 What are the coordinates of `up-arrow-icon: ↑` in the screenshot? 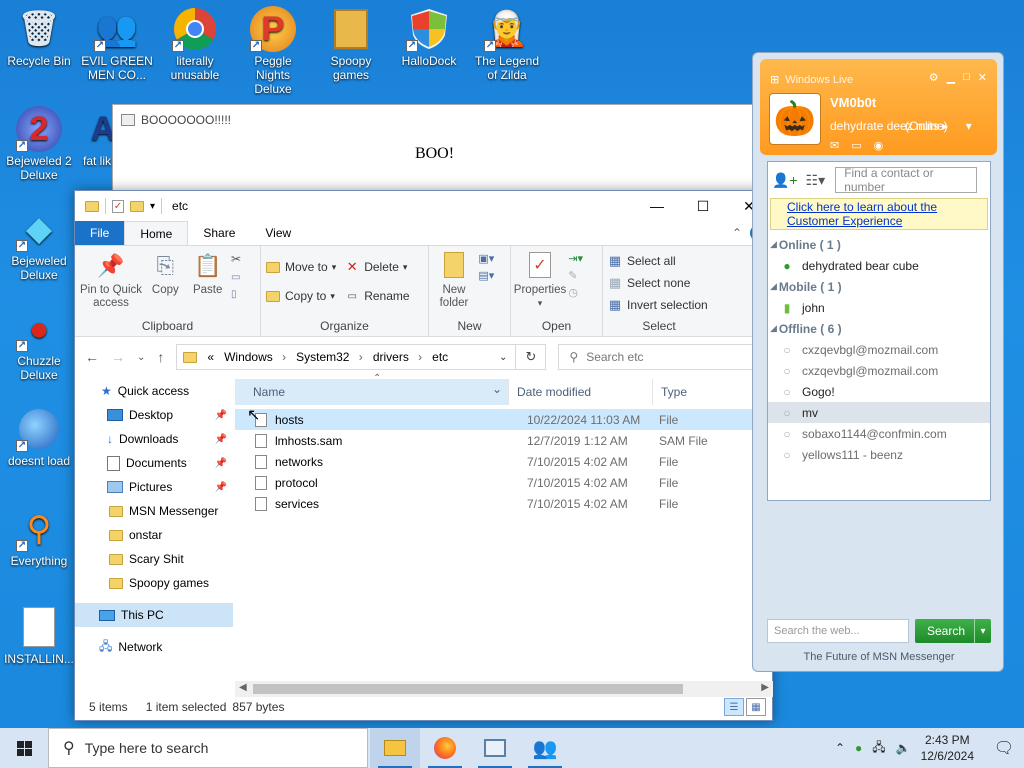 It's located at (160, 357).